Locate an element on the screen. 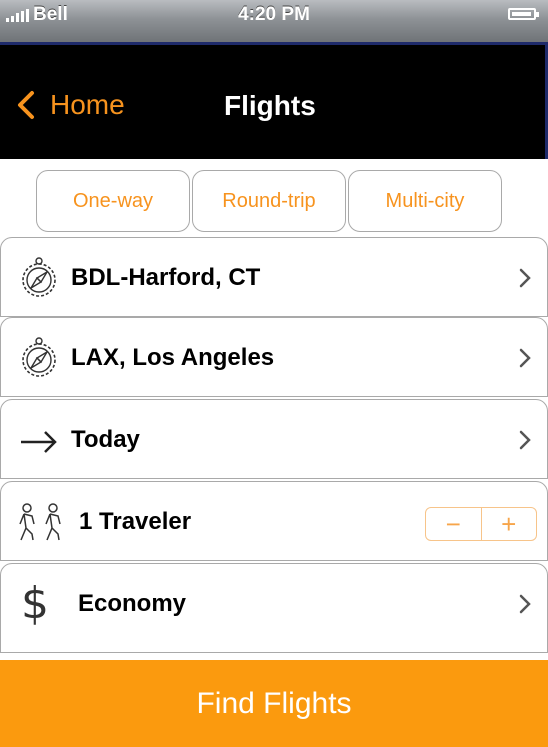  date-label: Today is located at coordinates (105, 439).